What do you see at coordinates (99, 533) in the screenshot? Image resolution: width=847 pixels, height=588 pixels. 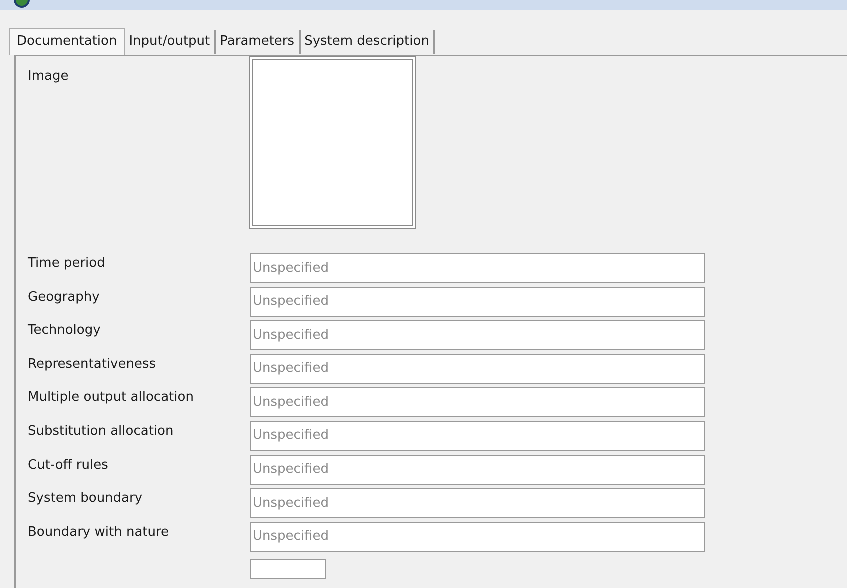 I see `field-label: Boundary with nature` at bounding box center [99, 533].